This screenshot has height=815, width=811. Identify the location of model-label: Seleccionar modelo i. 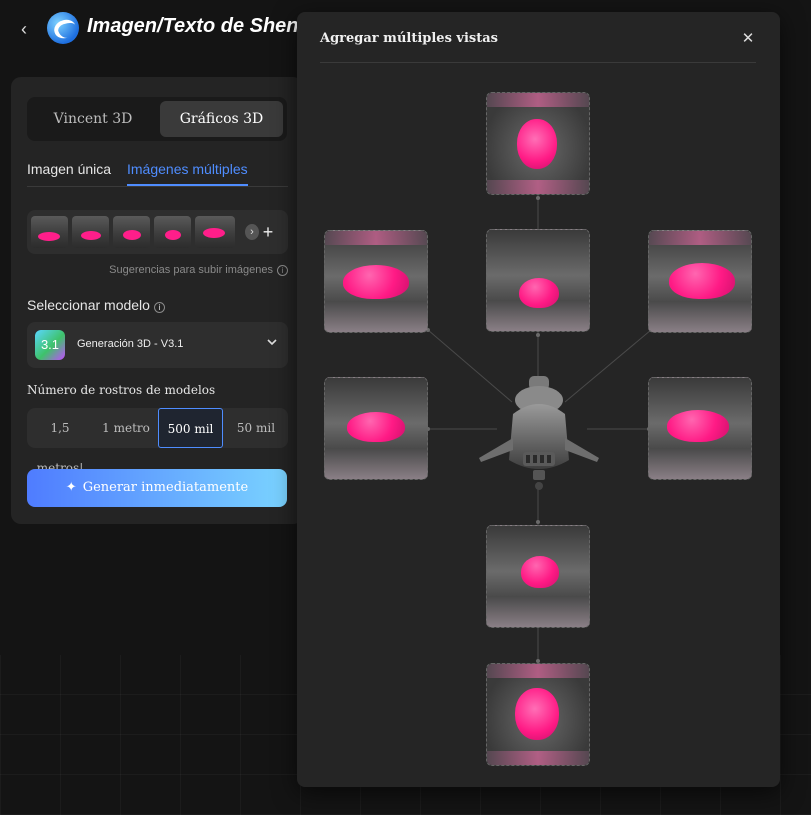
(96, 305).